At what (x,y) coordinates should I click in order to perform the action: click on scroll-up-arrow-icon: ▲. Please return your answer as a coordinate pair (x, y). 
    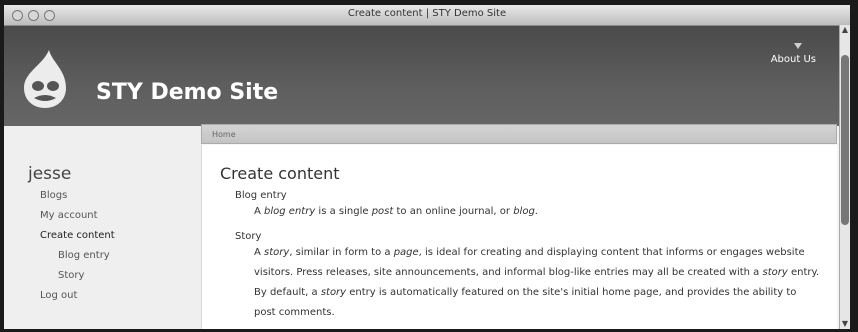
    Looking at the image, I should click on (845, 30).